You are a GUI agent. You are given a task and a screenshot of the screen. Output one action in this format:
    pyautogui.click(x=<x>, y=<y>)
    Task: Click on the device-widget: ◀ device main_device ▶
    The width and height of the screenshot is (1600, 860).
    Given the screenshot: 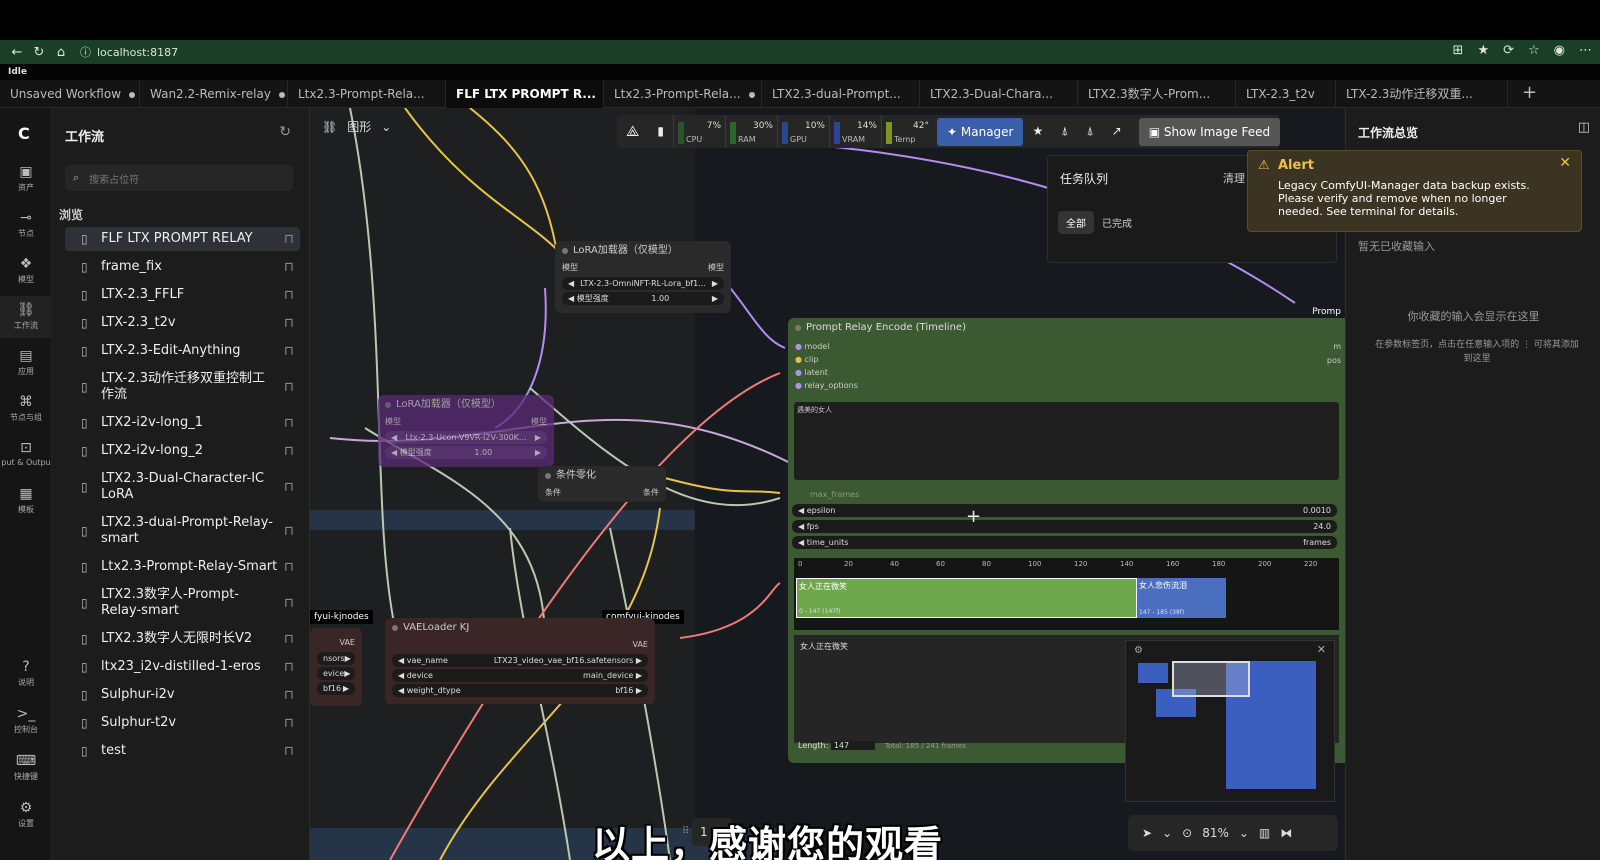 What is the action you would take?
    pyautogui.click(x=520, y=675)
    